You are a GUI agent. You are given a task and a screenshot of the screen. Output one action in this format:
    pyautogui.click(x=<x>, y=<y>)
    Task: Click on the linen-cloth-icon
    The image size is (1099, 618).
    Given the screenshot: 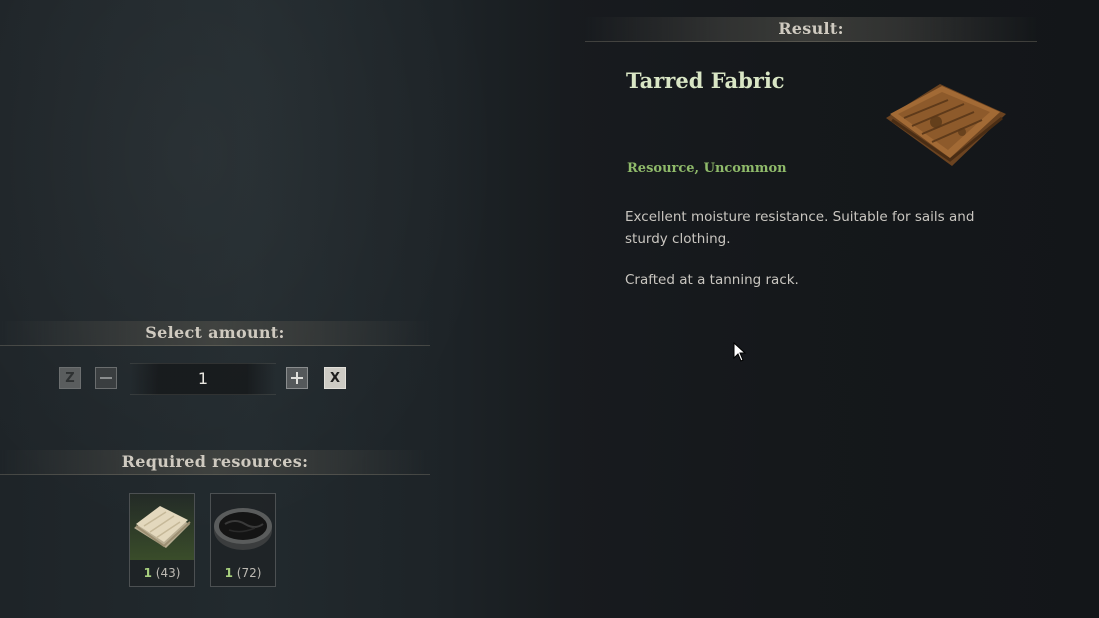 What is the action you would take?
    pyautogui.click(x=162, y=527)
    